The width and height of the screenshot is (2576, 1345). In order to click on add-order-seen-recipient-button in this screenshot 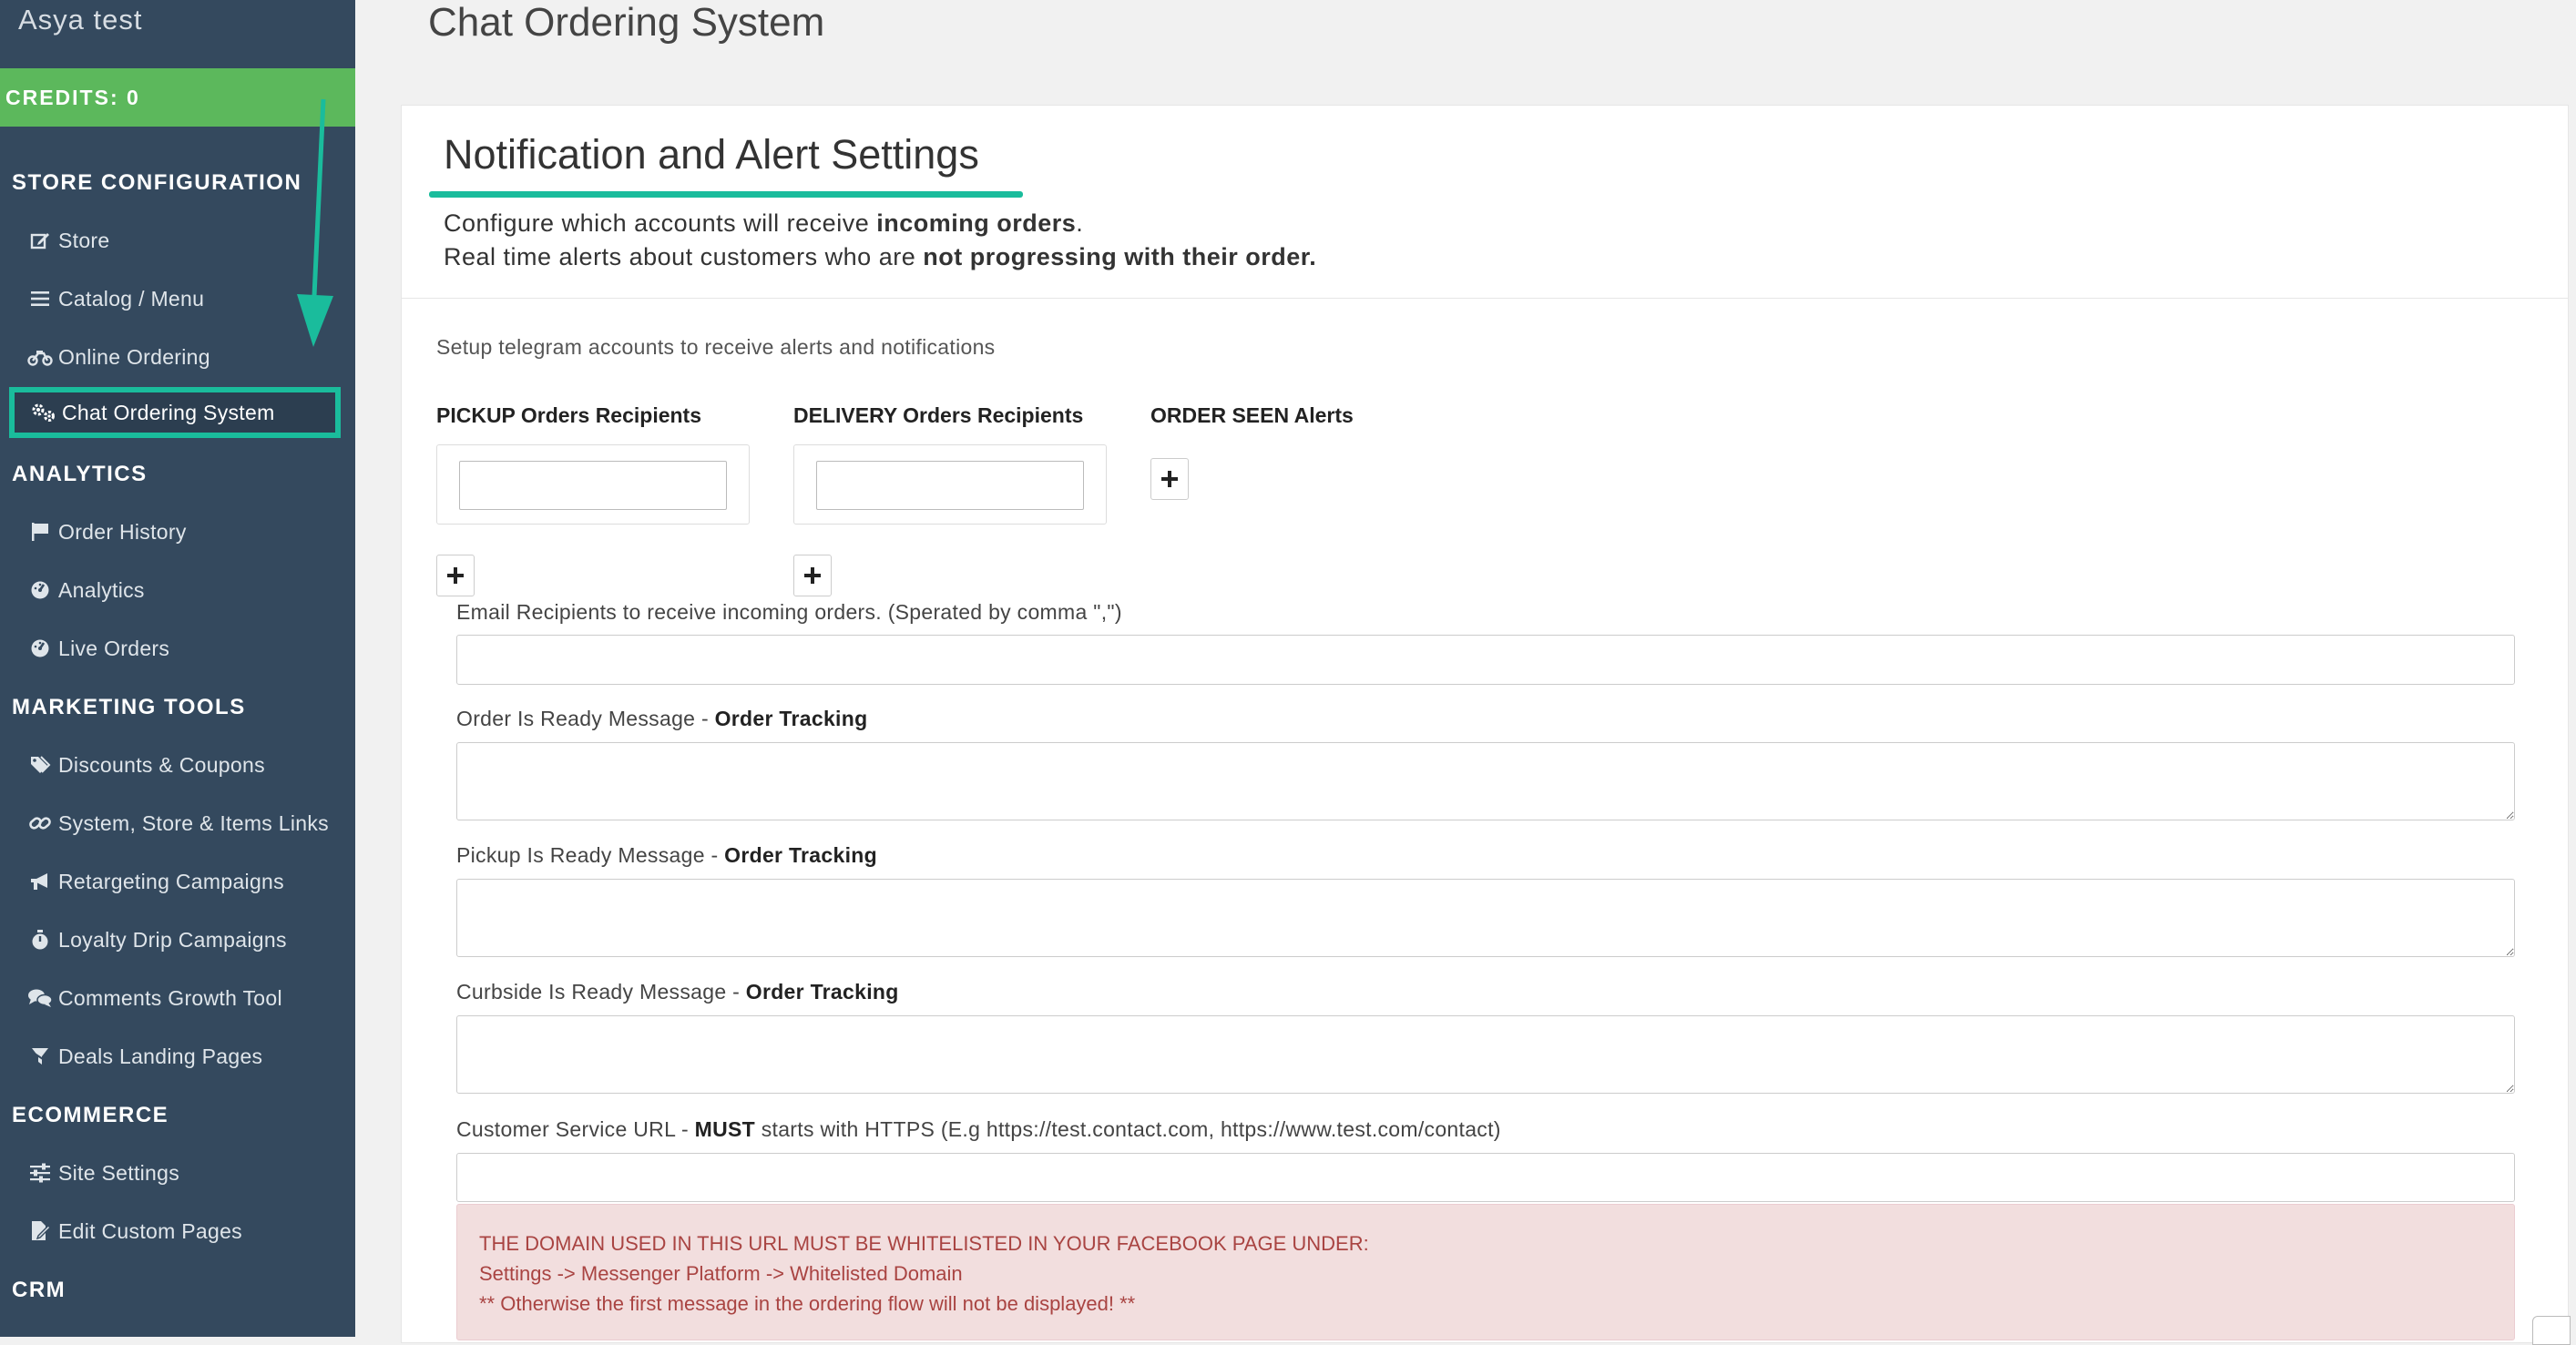, I will do `click(1169, 479)`.